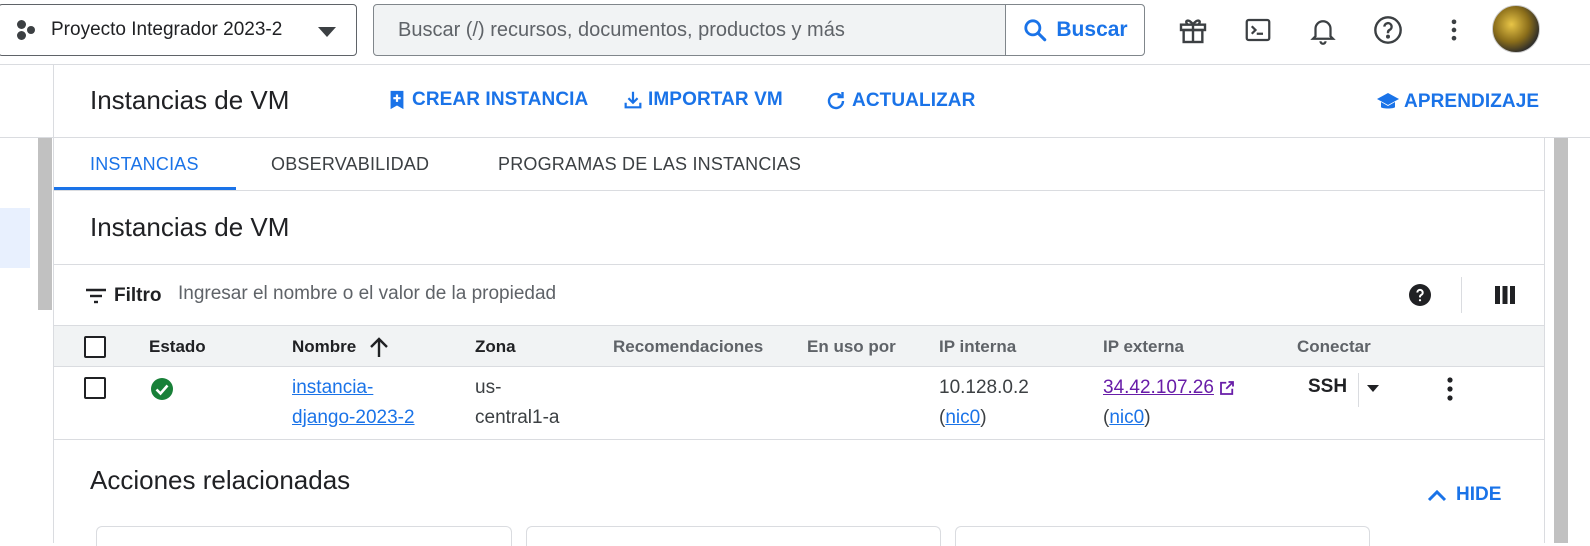  What do you see at coordinates (15, 238) in the screenshot?
I see `nav-item-selected` at bounding box center [15, 238].